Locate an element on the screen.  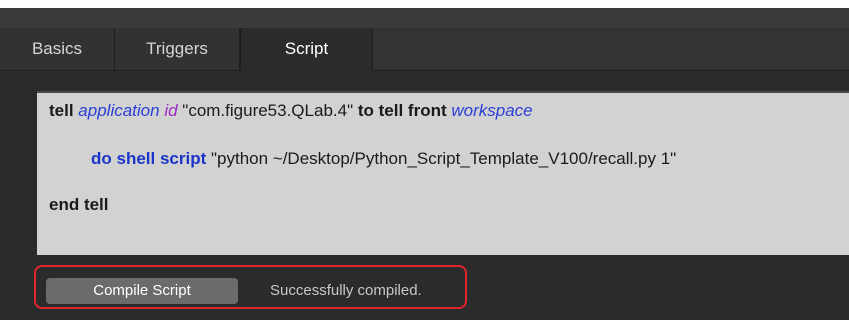
keyword-tell: tell is located at coordinates (61, 110).